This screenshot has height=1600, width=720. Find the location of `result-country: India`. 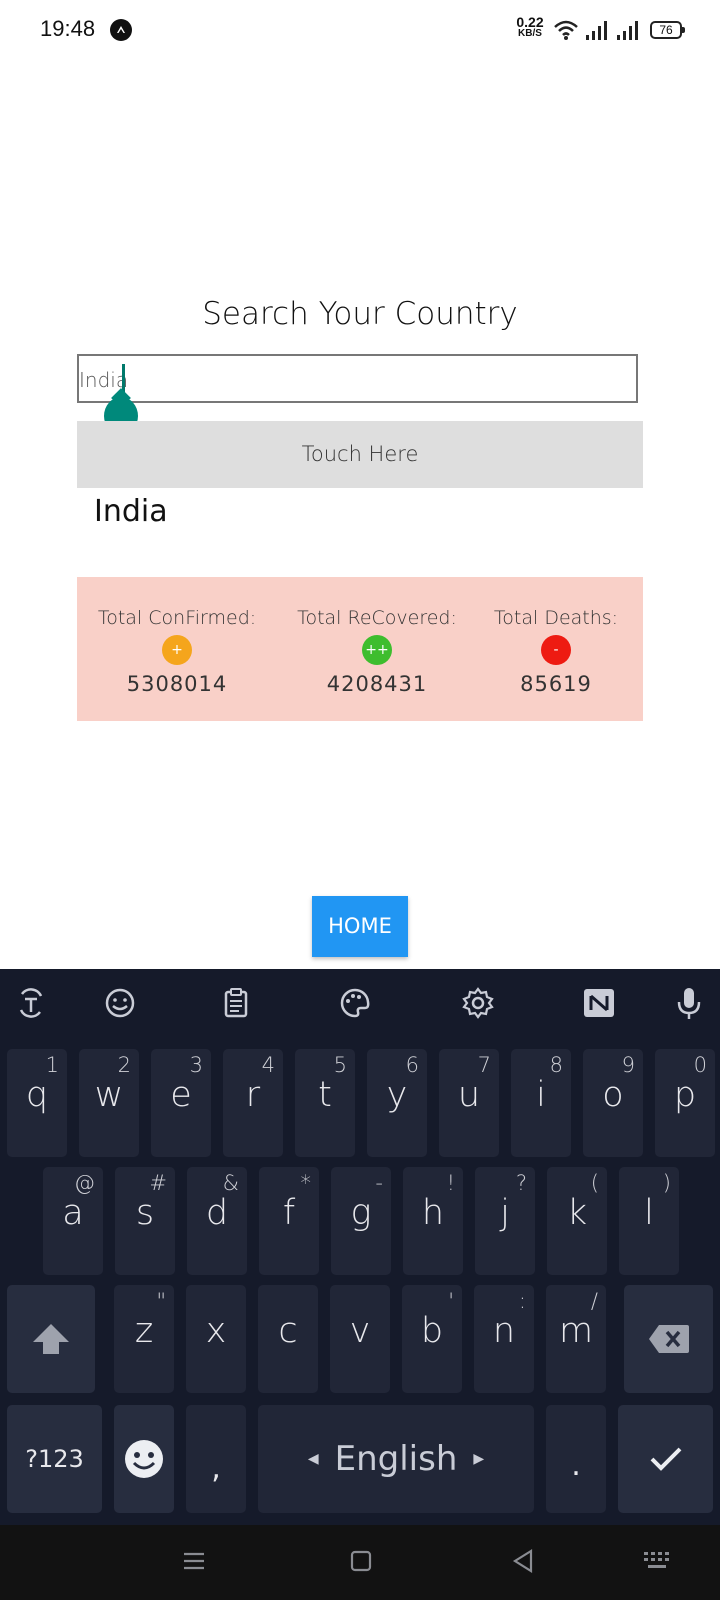

result-country: India is located at coordinates (131, 511).